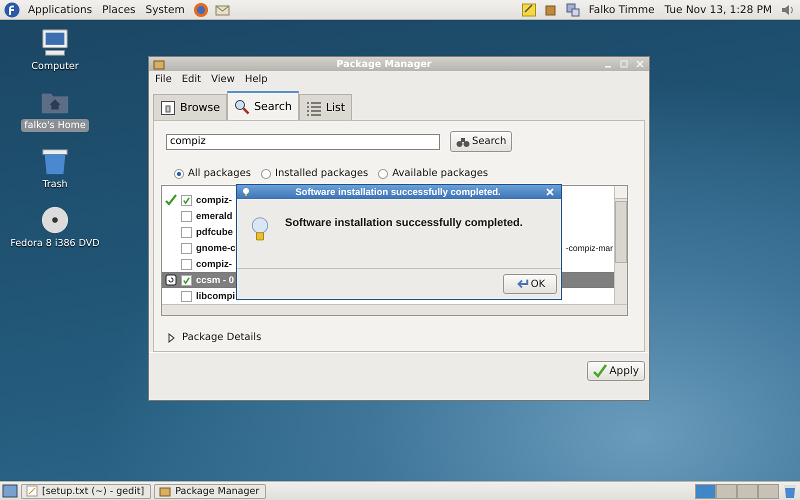 The width and height of the screenshot is (800, 500). Describe the element at coordinates (398, 192) in the screenshot. I see `dialog-title: Software installation successfully completed.` at that location.